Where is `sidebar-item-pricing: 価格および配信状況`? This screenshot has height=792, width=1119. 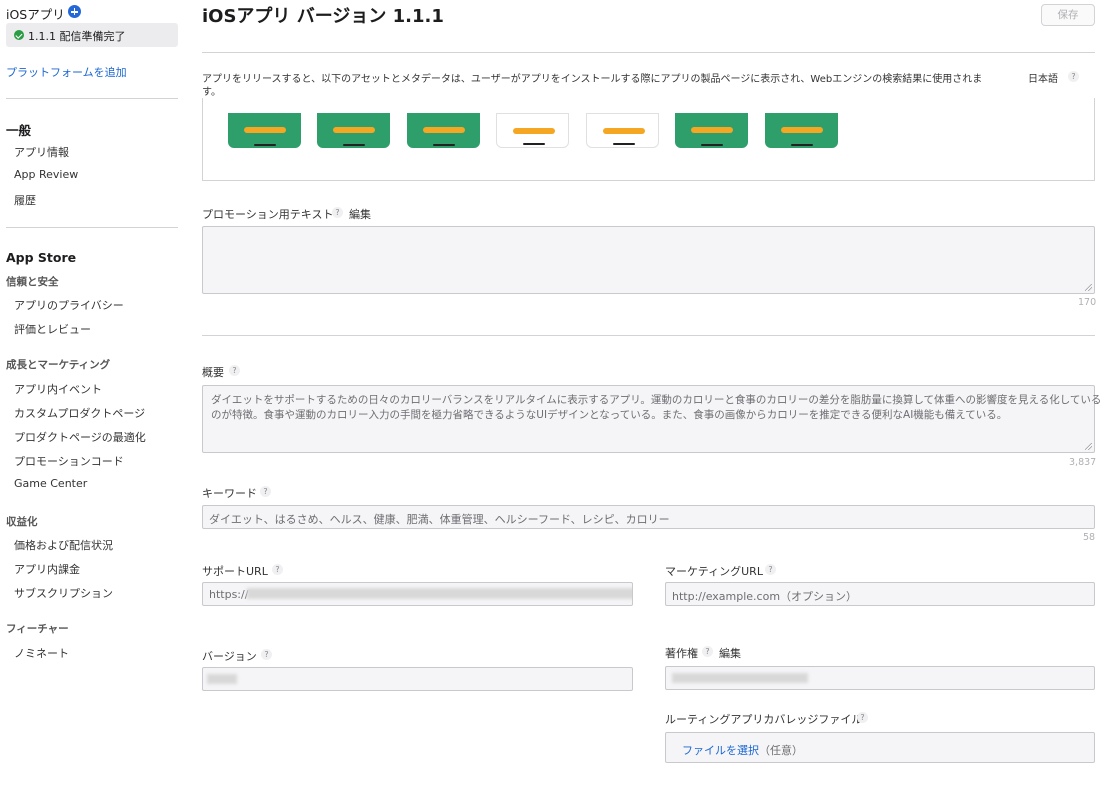 sidebar-item-pricing: 価格および配信状況 is located at coordinates (63, 545).